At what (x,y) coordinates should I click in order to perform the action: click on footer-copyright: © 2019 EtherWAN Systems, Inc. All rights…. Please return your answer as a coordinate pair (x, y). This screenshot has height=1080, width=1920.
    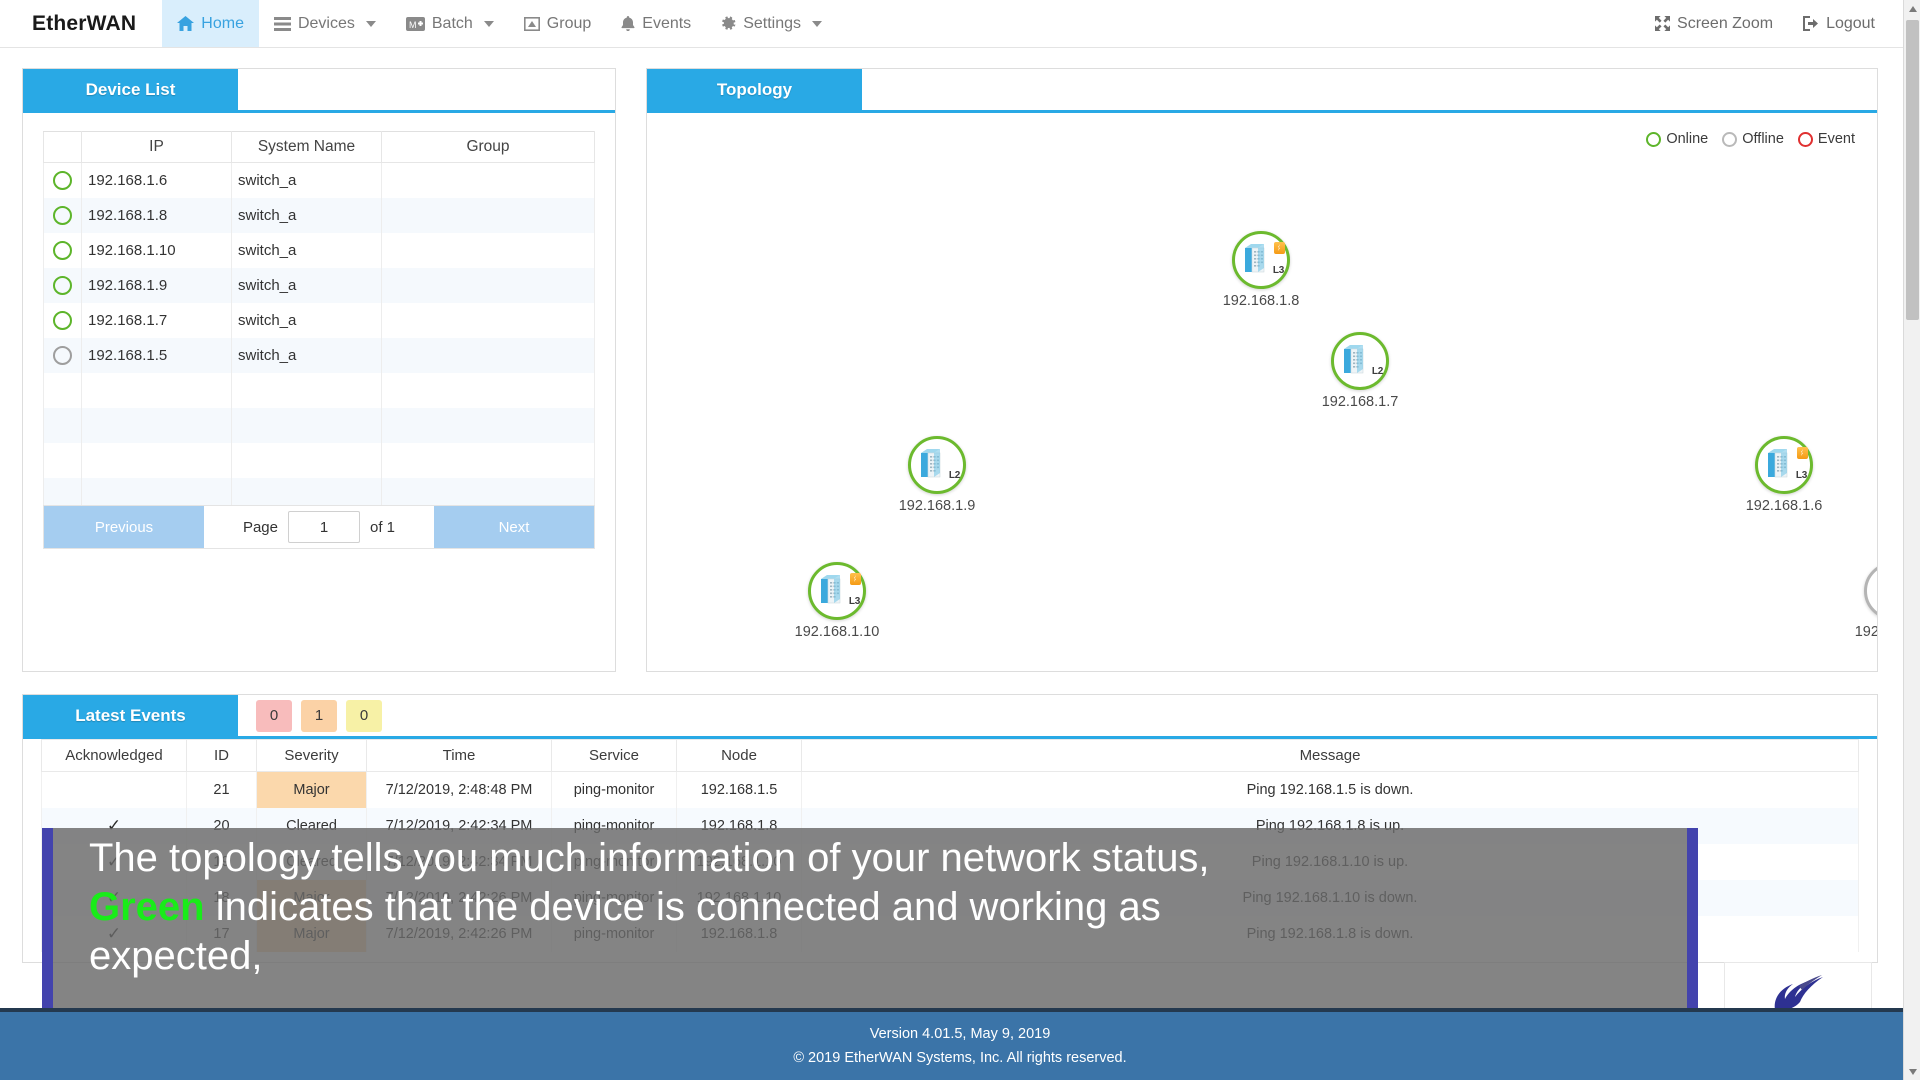
    Looking at the image, I should click on (960, 1058).